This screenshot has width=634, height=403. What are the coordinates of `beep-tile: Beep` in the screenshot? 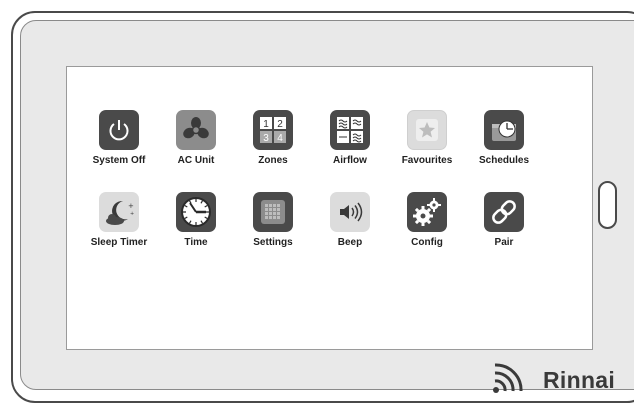 It's located at (350, 220).